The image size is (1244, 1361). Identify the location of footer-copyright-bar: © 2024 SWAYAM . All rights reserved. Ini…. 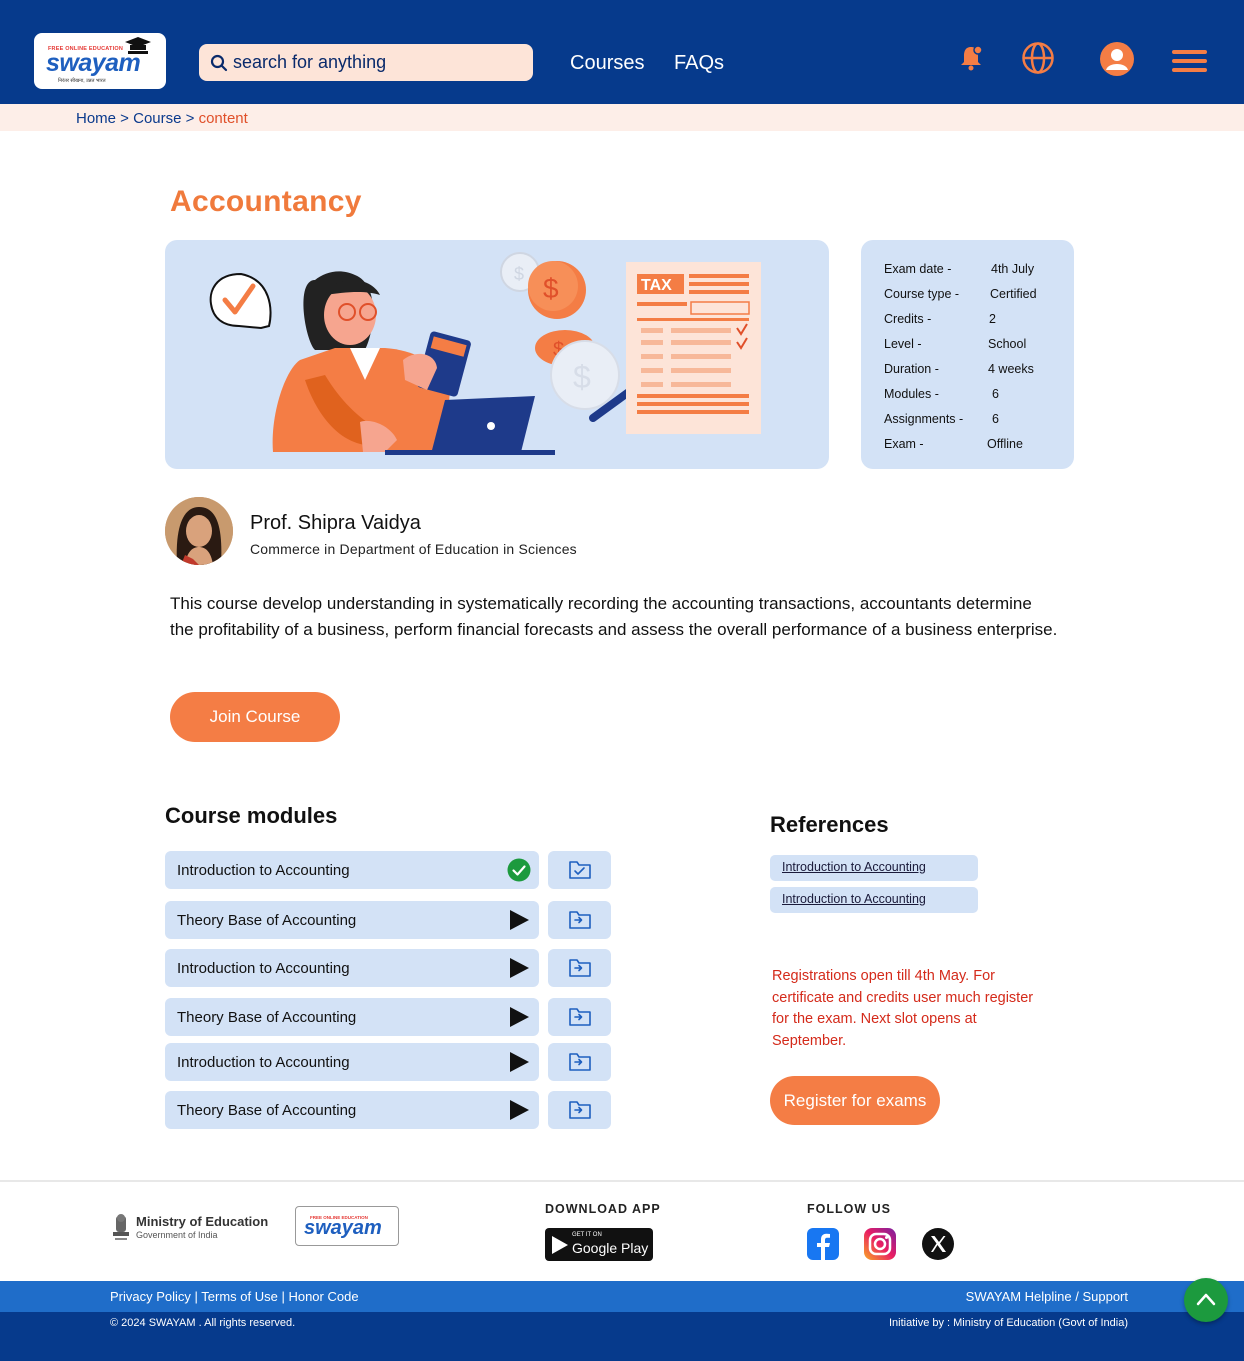
(622, 1336).